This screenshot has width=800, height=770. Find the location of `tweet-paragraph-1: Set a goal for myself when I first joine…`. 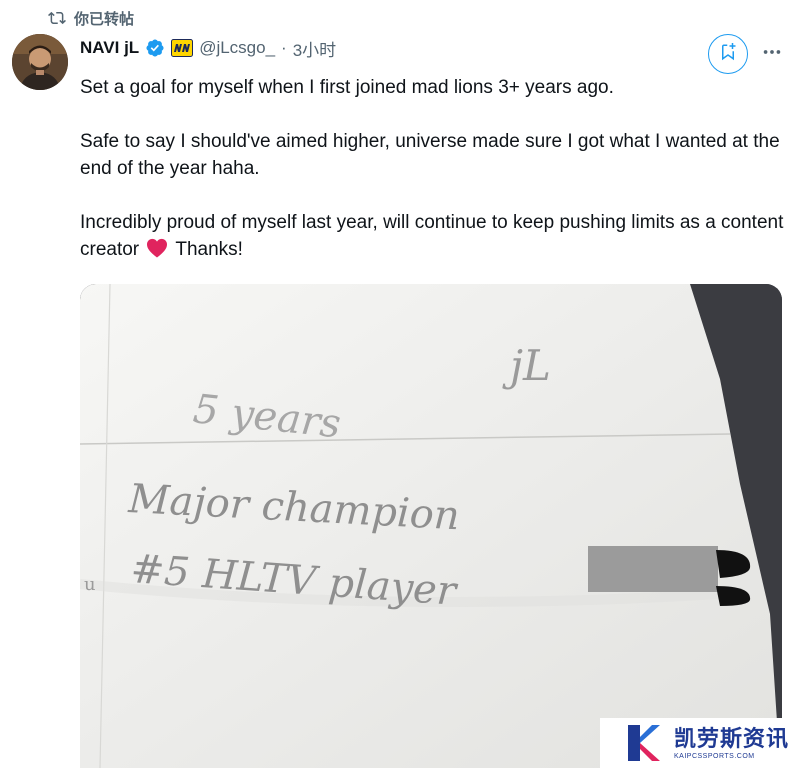

tweet-paragraph-1: Set a goal for myself when I first joine… is located at coordinates (347, 87).